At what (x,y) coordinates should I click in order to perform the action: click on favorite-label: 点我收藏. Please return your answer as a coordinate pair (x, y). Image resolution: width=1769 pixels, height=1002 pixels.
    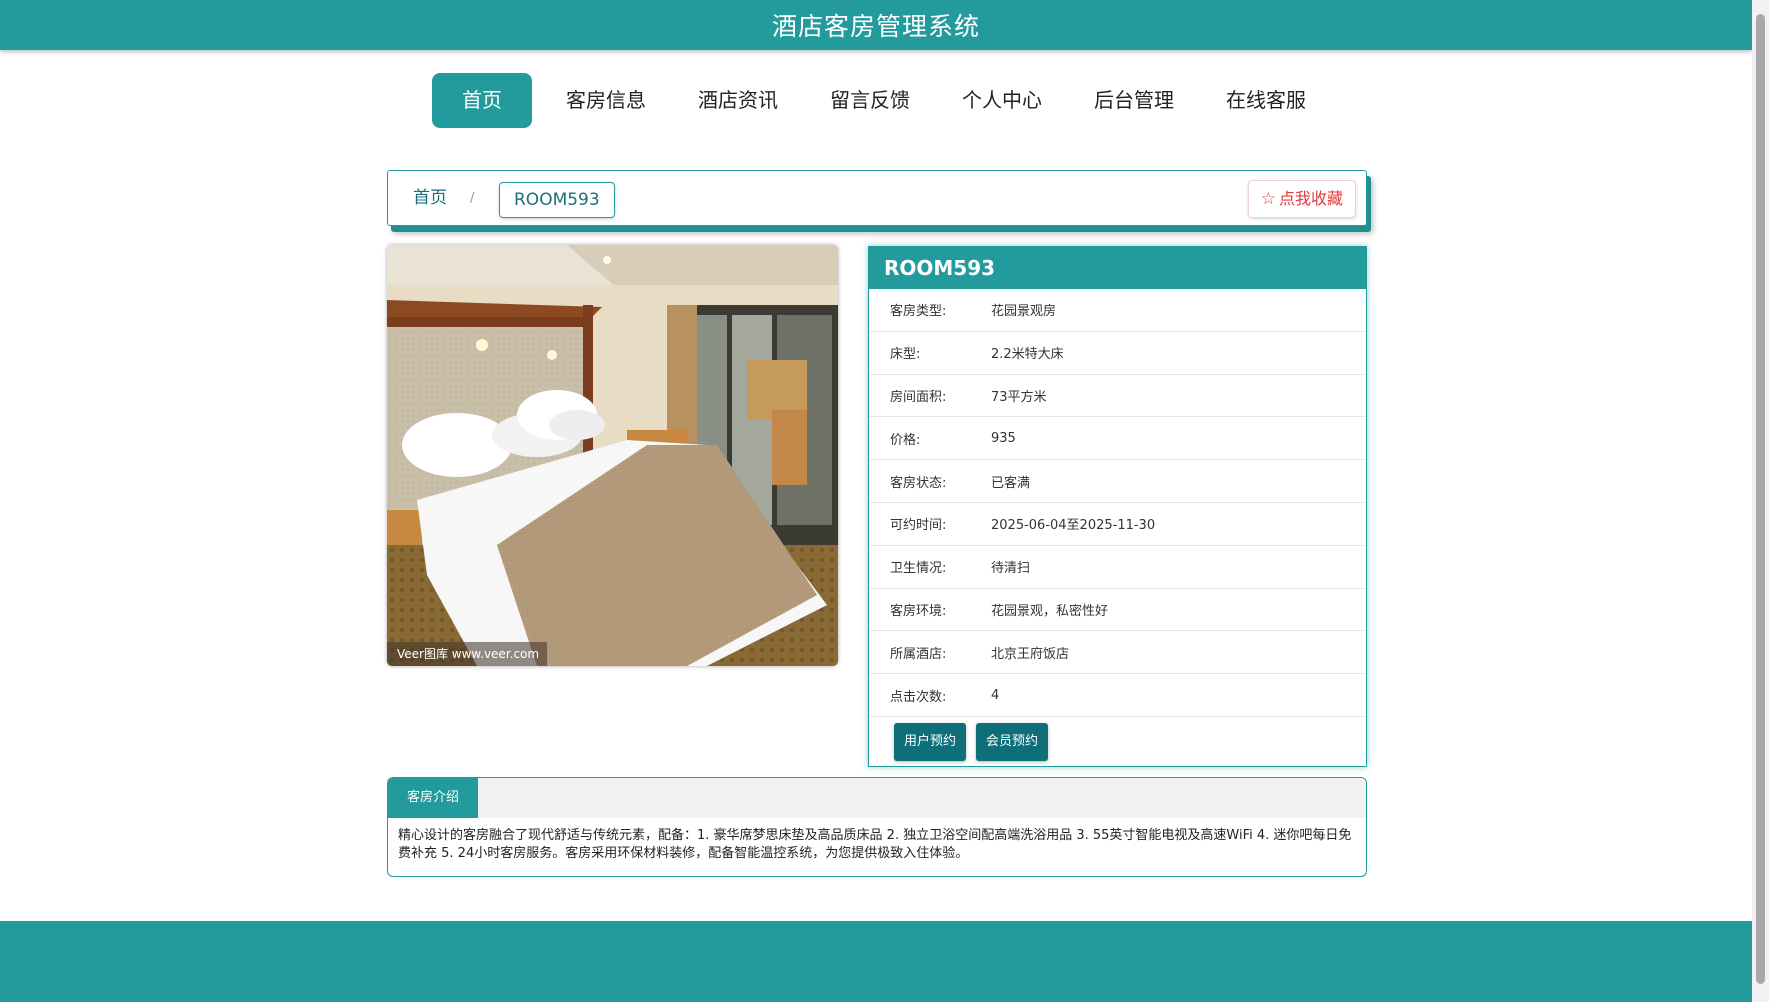
    Looking at the image, I should click on (1310, 198).